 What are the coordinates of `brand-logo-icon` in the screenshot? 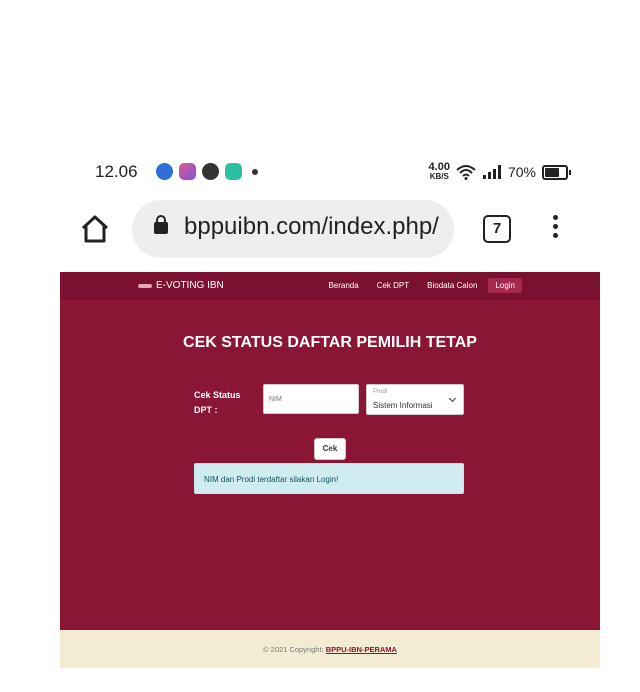 It's located at (145, 285).